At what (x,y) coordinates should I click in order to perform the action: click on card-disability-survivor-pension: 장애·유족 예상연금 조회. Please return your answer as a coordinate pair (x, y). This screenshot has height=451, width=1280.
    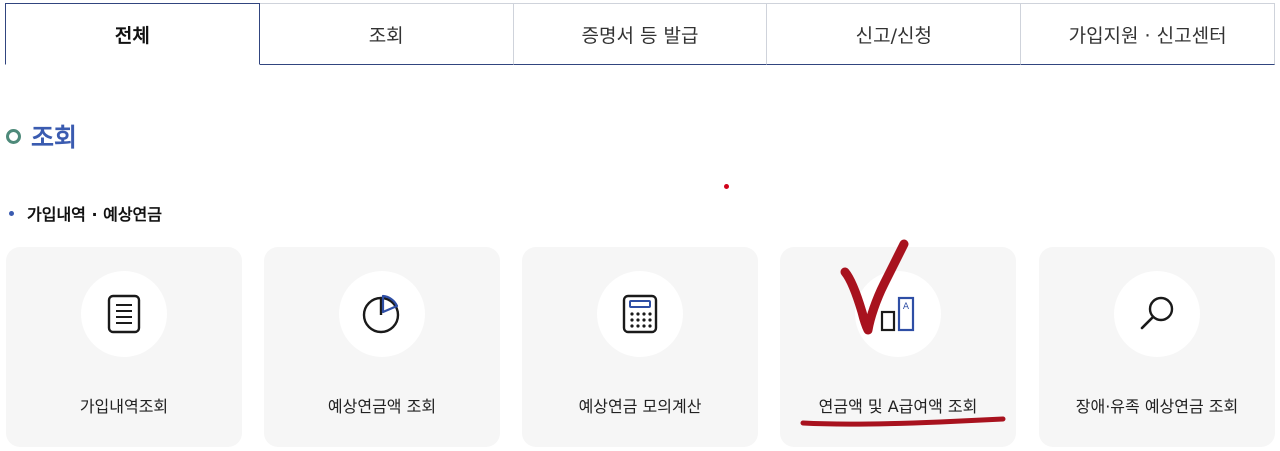
    Looking at the image, I should click on (1157, 347).